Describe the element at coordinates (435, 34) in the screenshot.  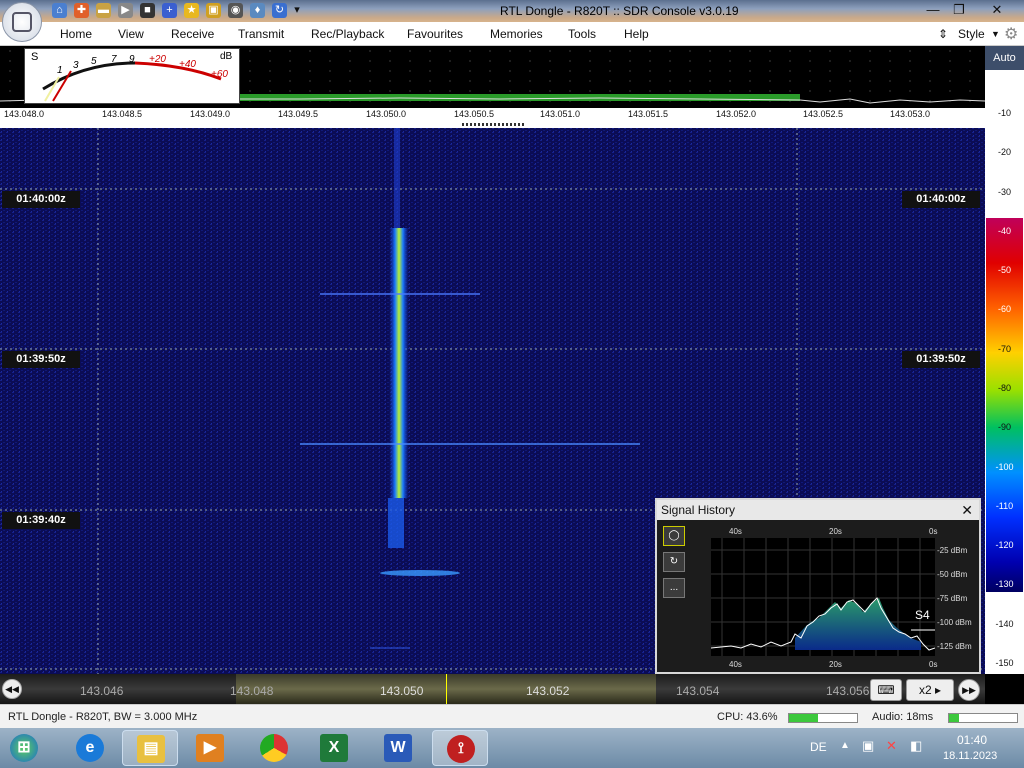
I see `menu-favourites: Favourites` at that location.